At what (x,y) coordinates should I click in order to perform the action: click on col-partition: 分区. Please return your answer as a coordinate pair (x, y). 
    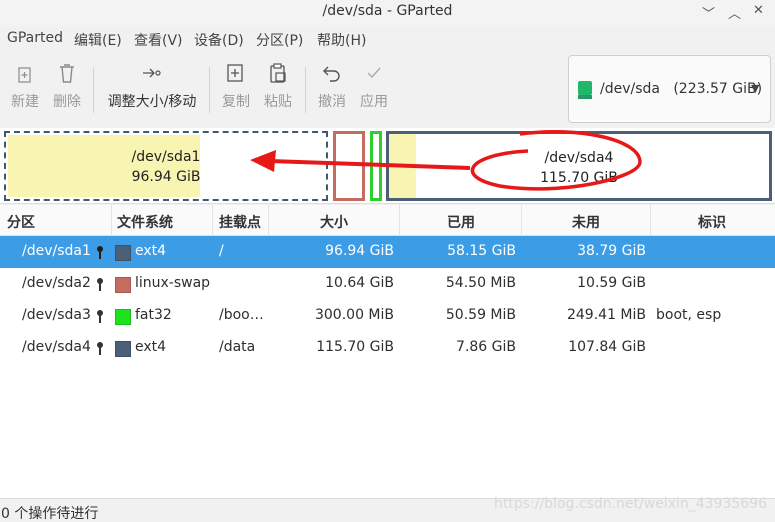
    Looking at the image, I should click on (21, 222).